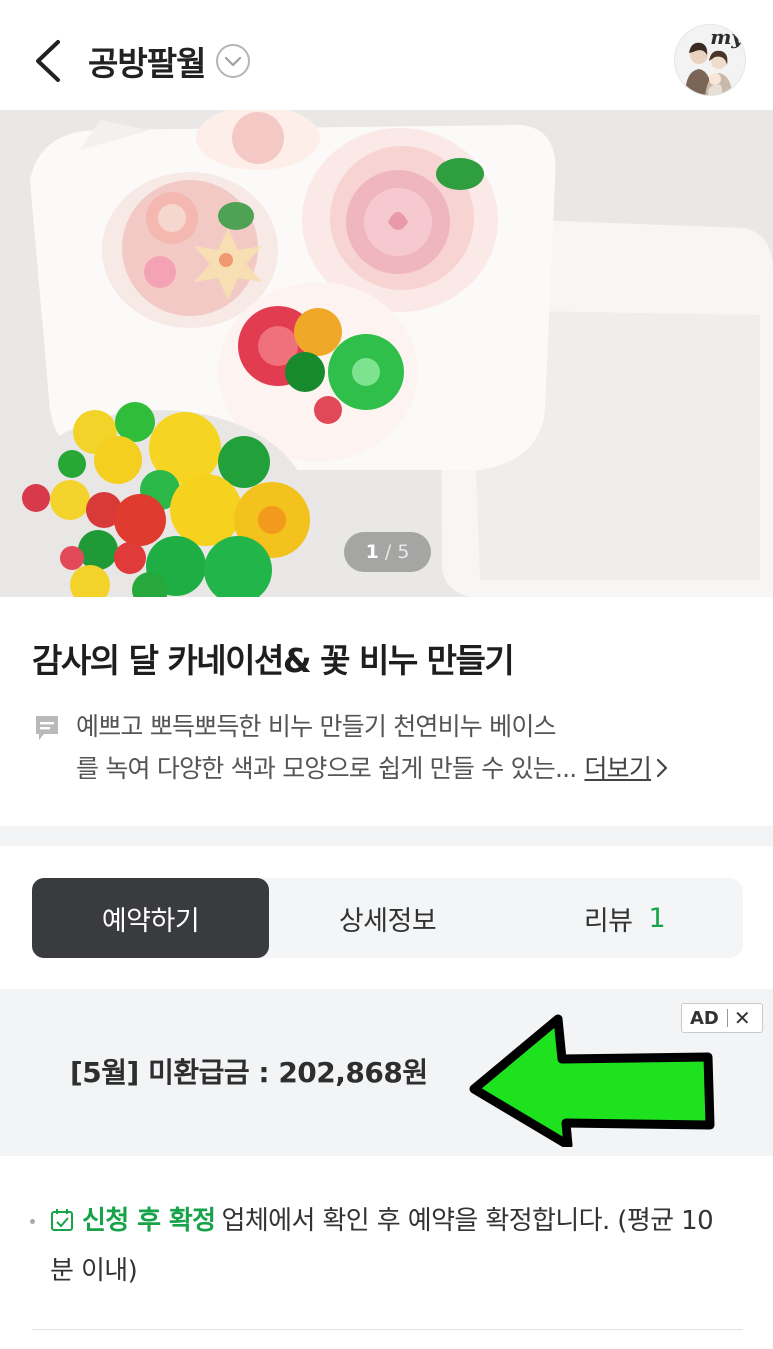 The height and width of the screenshot is (1349, 773). What do you see at coordinates (50, 61) in the screenshot?
I see `chevron-left-icon` at bounding box center [50, 61].